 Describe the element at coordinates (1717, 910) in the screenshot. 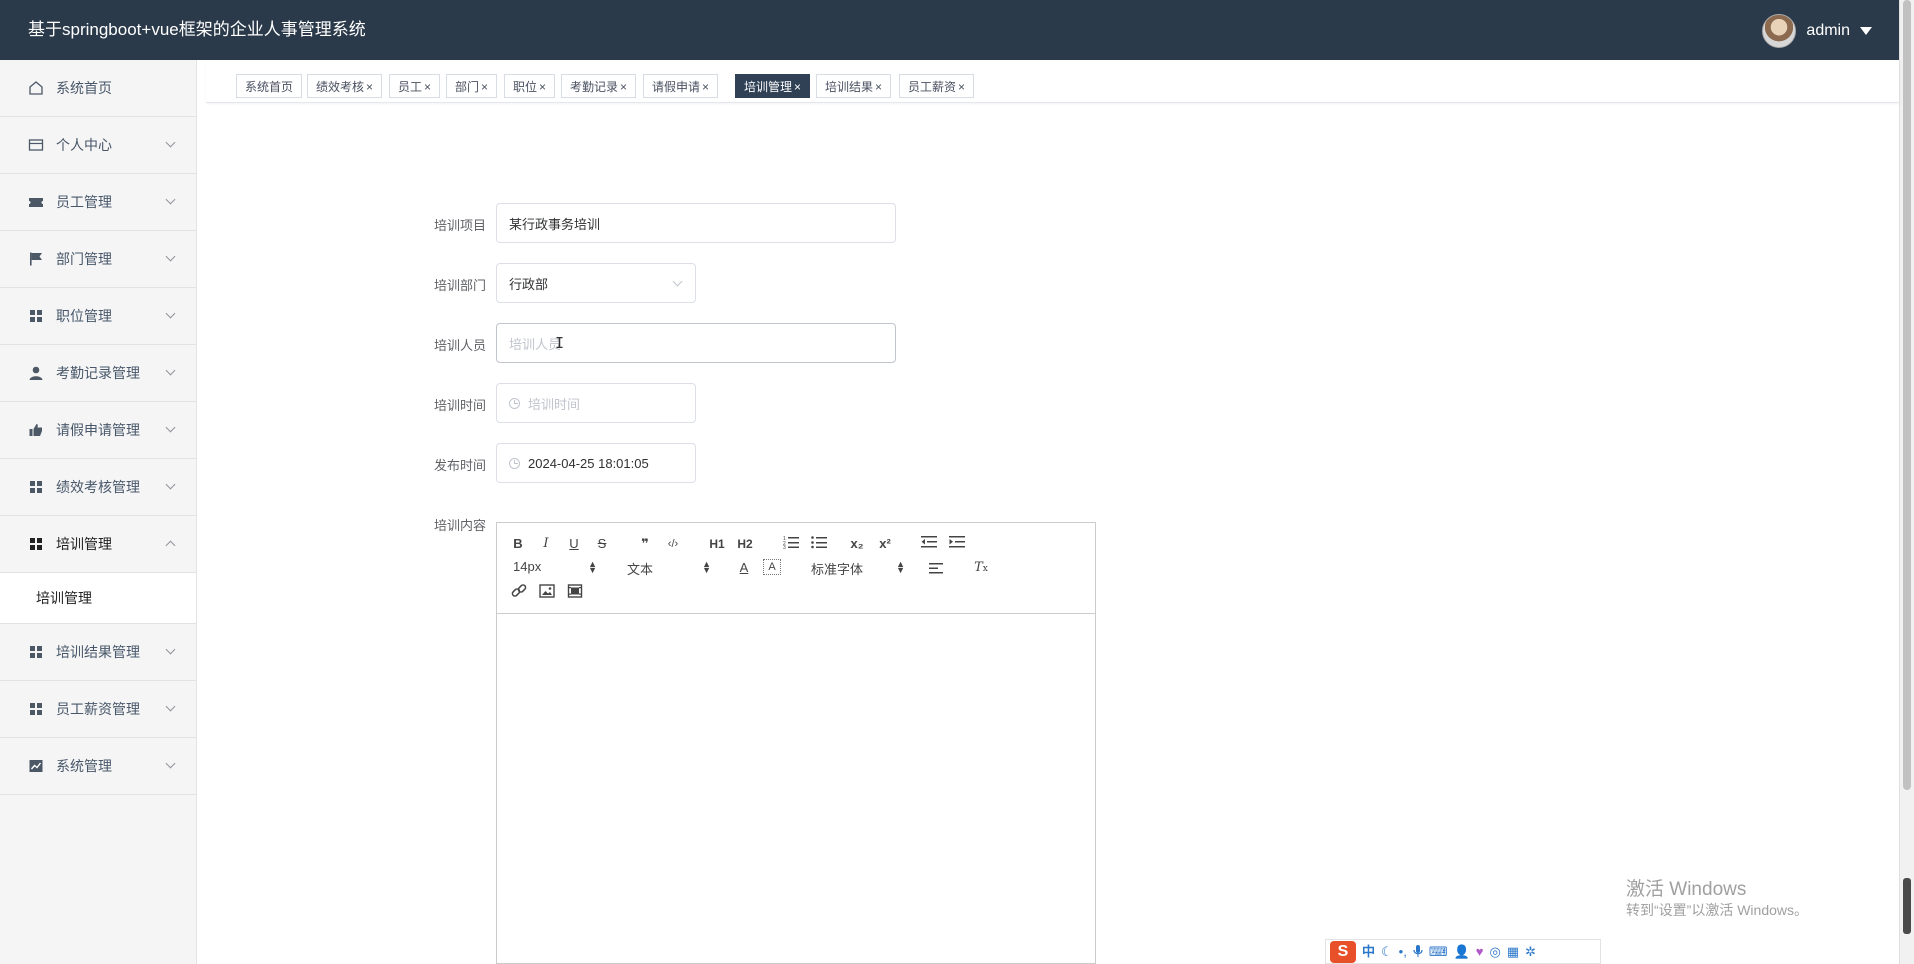

I see `windows-activation-hint: 转到“设置”以激活 Windows。` at that location.